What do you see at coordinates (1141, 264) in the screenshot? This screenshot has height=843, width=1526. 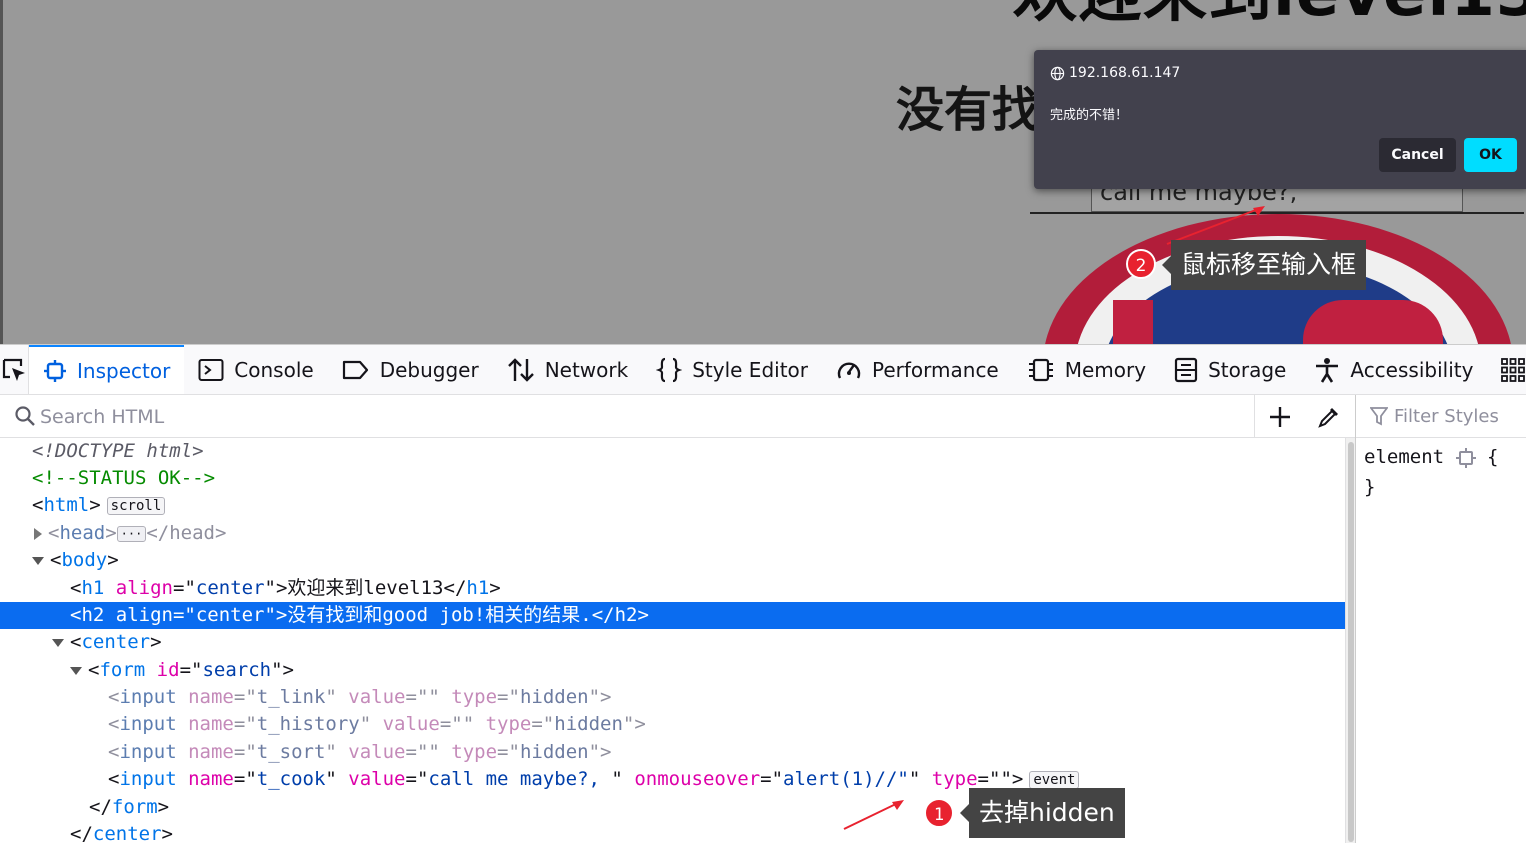 I see `annotation-step-badge: 2` at bounding box center [1141, 264].